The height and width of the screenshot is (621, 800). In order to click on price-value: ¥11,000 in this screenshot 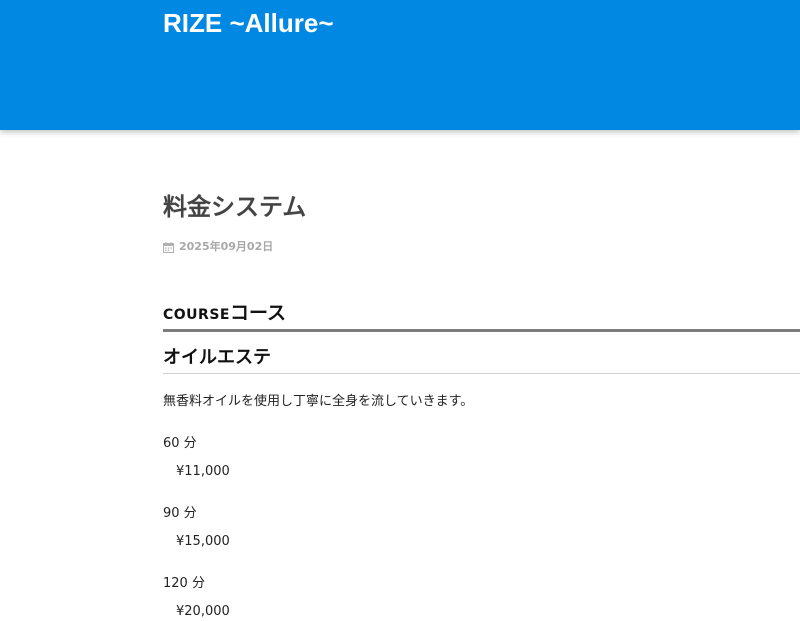, I will do `click(203, 471)`.